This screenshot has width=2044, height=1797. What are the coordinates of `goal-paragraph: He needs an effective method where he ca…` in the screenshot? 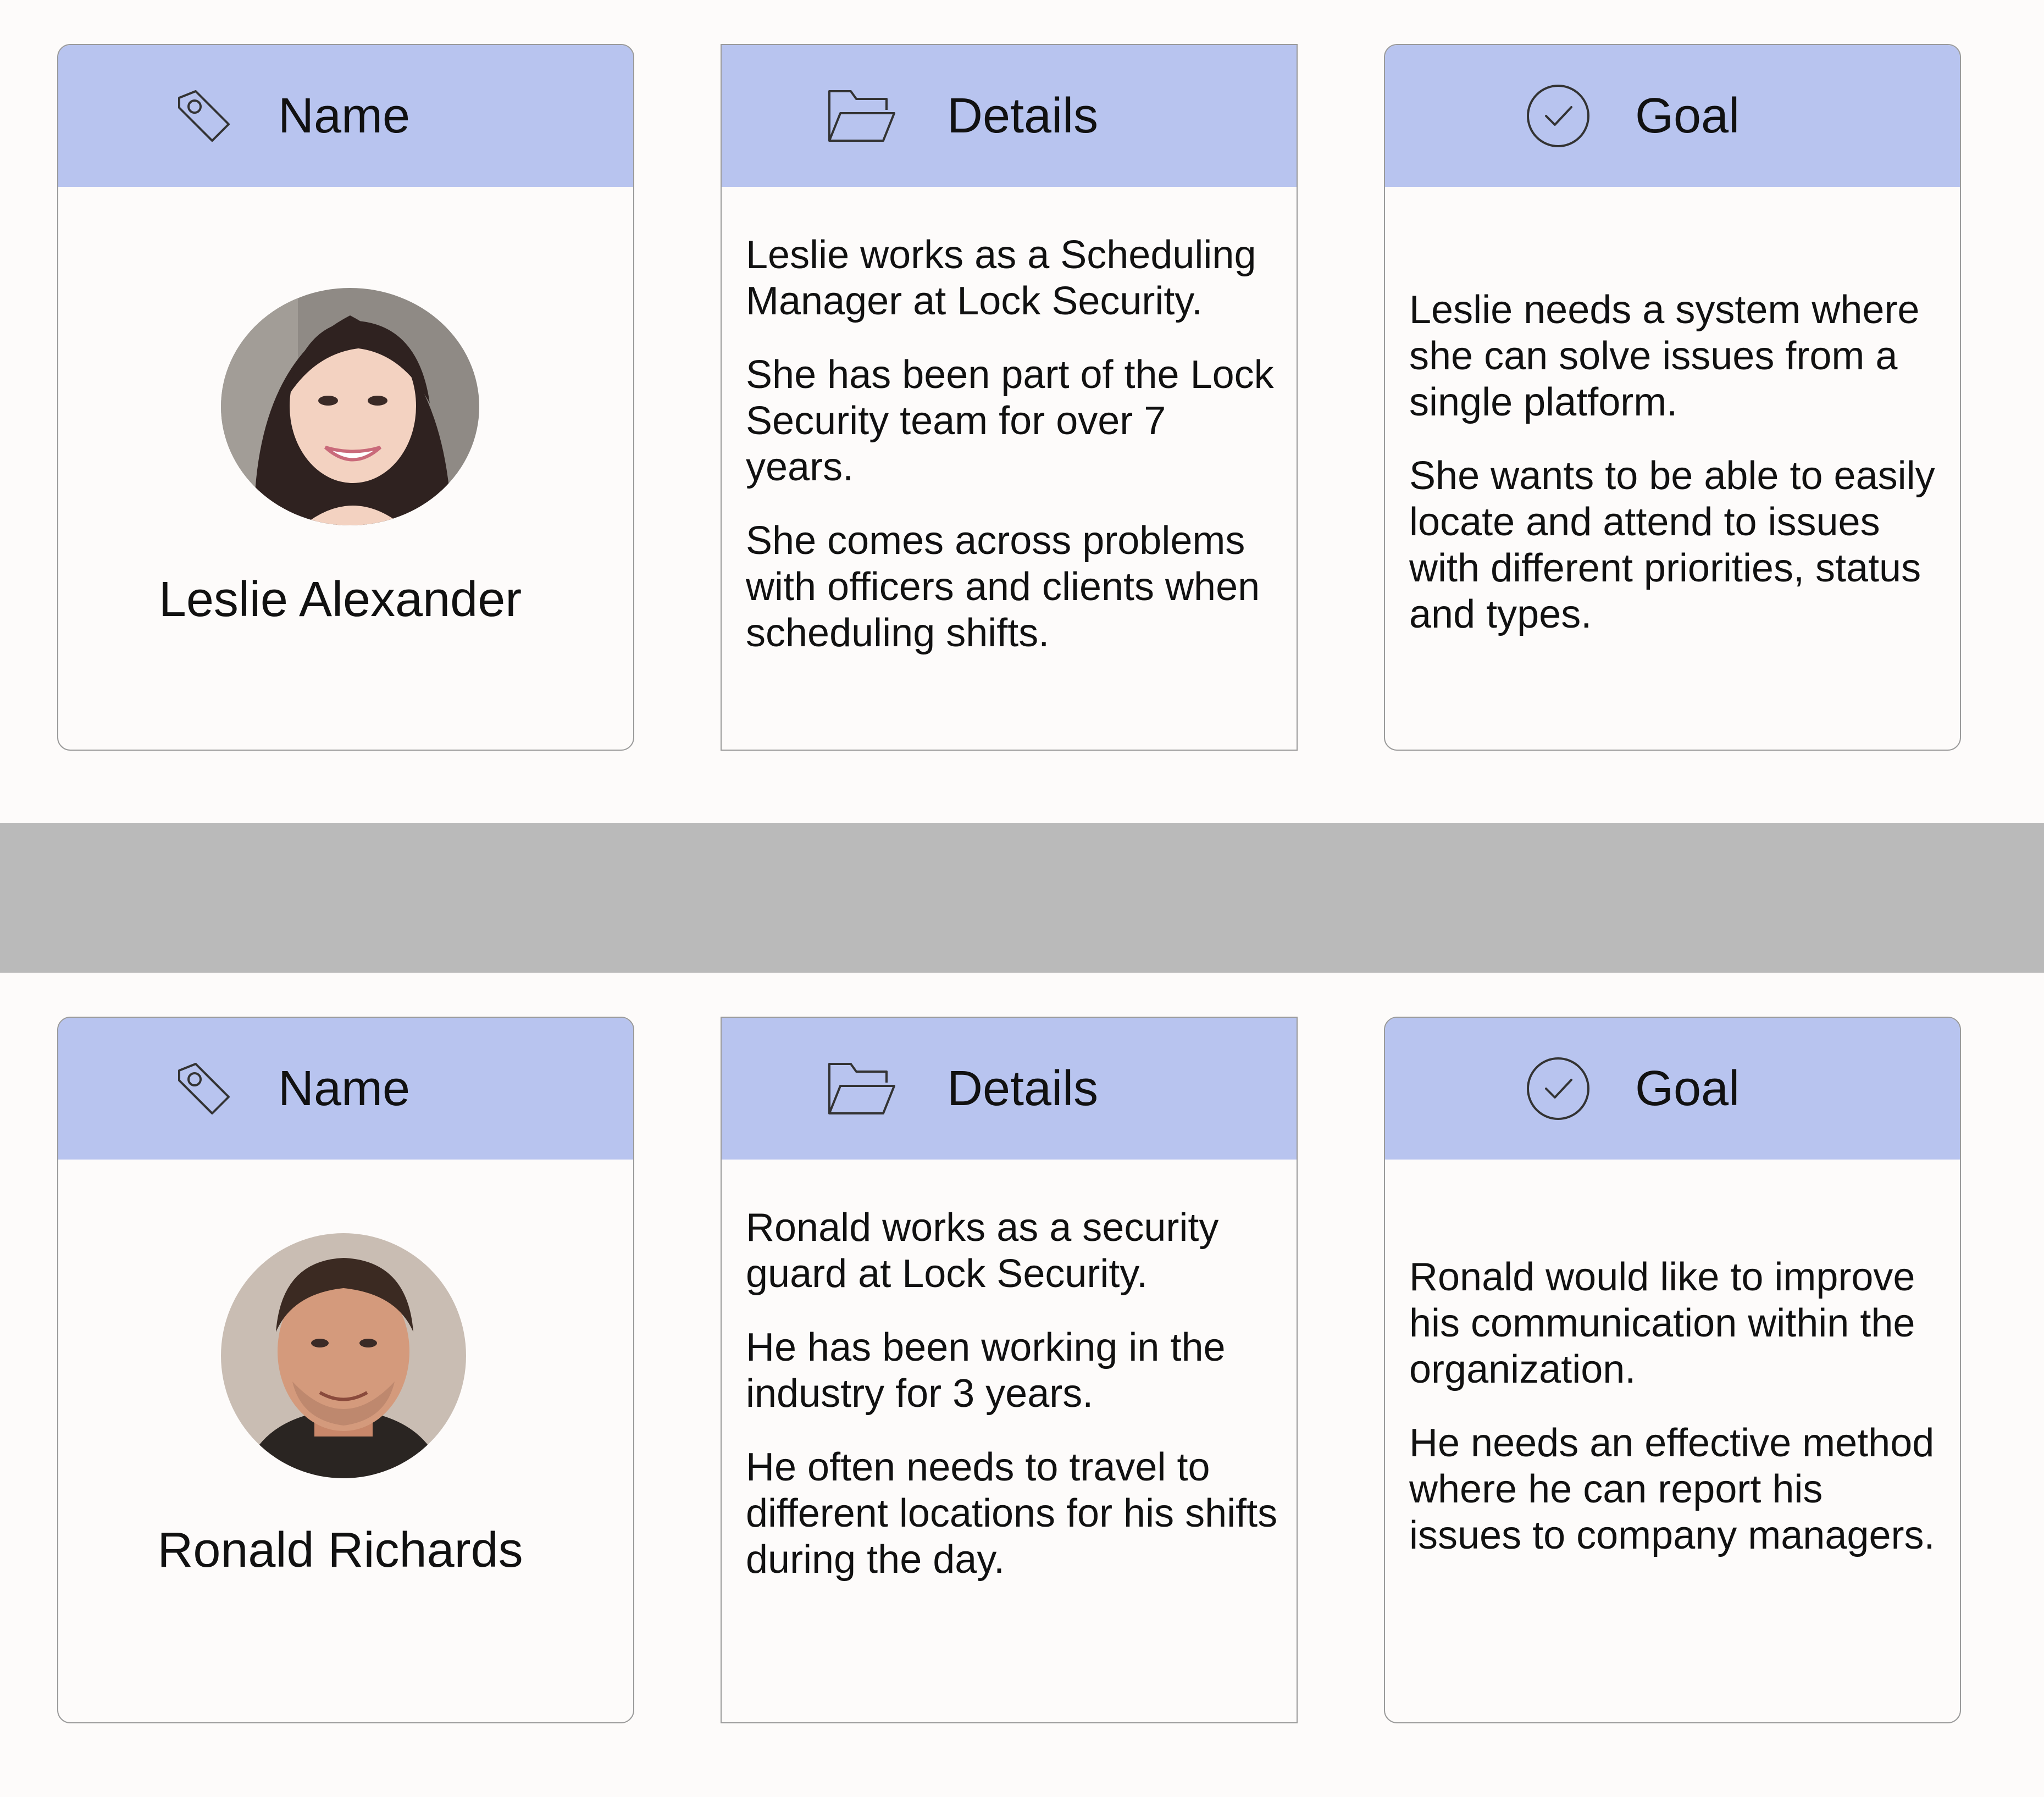 It's located at (1672, 1489).